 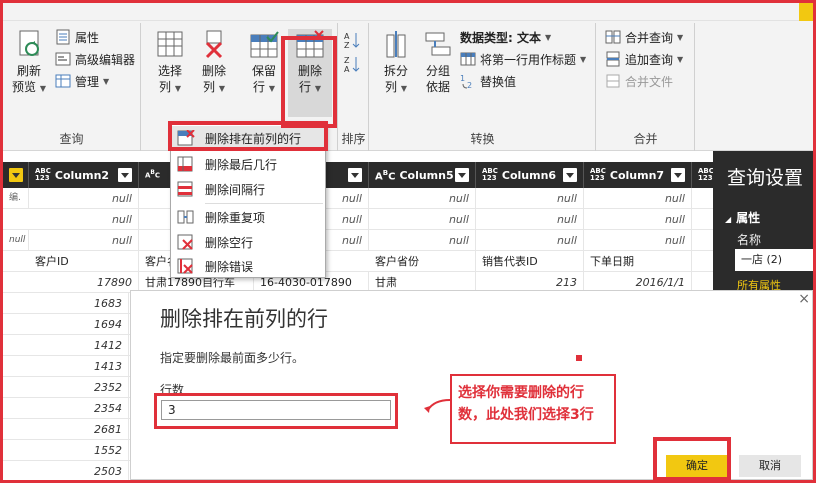 What do you see at coordinates (169, 71) in the screenshot?
I see `choose-columns-label-1: 选择` at bounding box center [169, 71].